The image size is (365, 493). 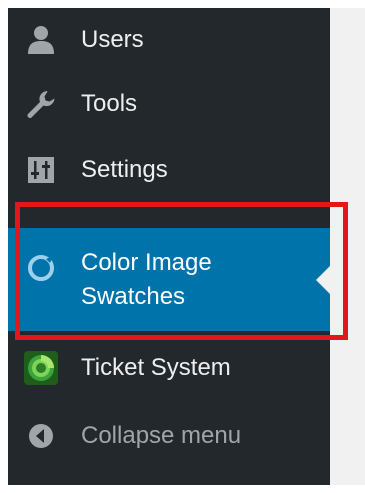 What do you see at coordinates (41, 104) in the screenshot?
I see `wrench-icon` at bounding box center [41, 104].